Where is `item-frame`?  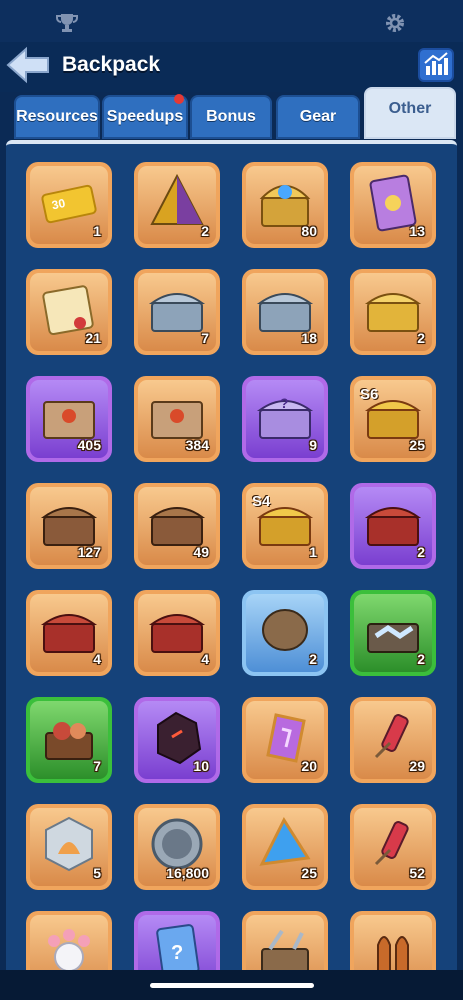 item-frame is located at coordinates (393, 942).